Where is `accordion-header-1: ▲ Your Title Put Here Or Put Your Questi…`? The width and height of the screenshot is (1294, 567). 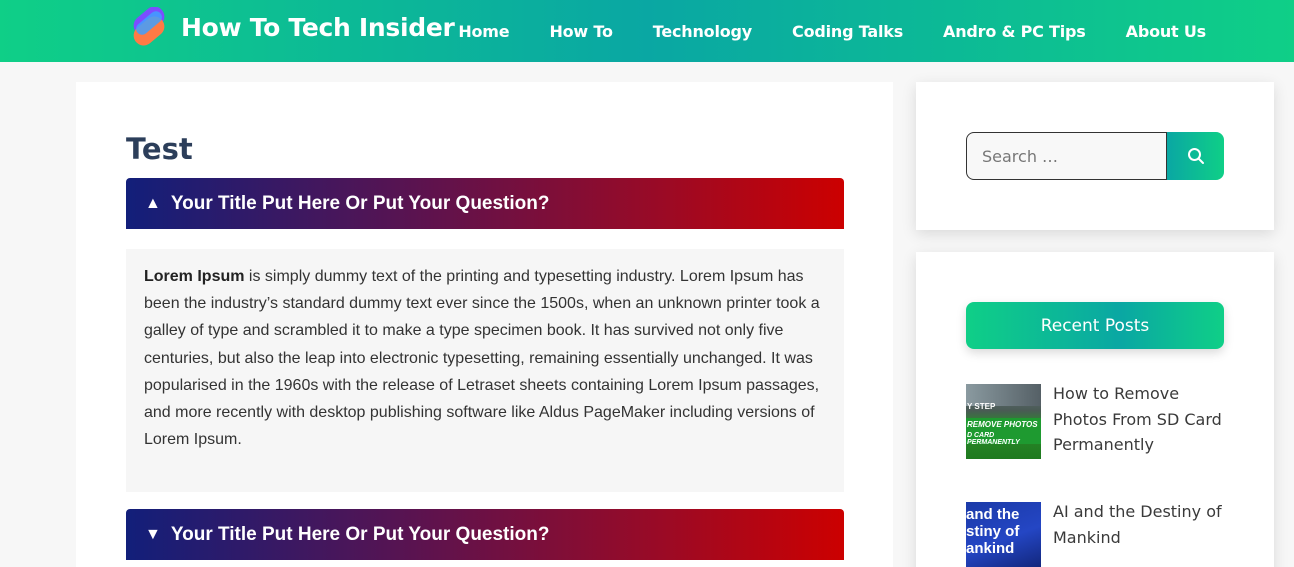 accordion-header-1: ▲ Your Title Put Here Or Put Your Questi… is located at coordinates (485, 203).